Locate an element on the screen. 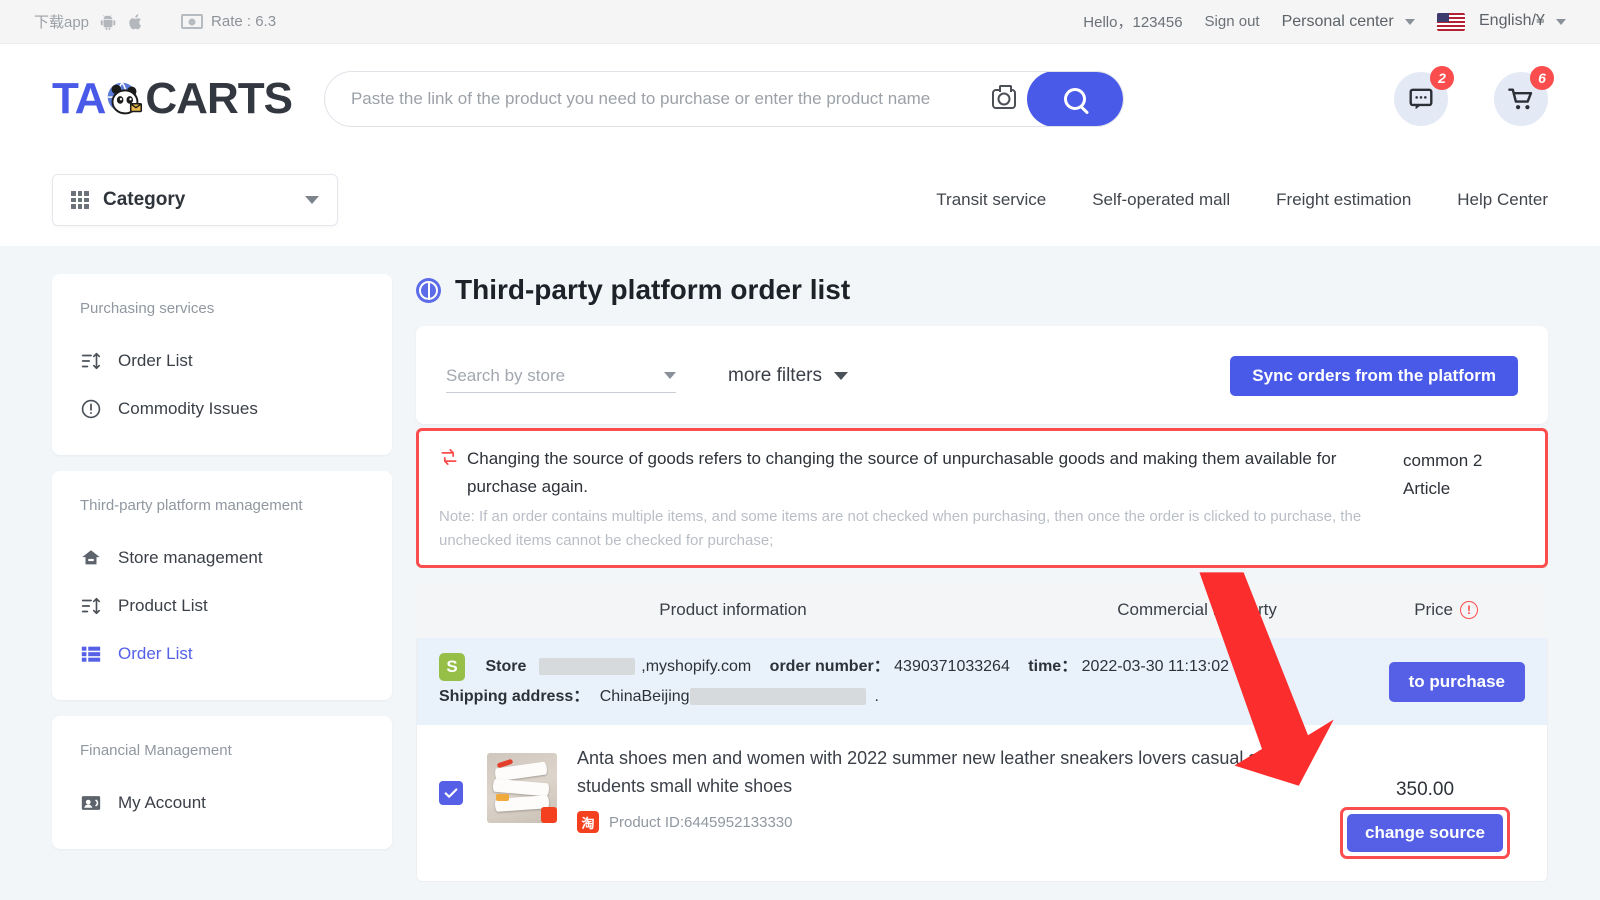 Image resolution: width=1600 pixels, height=900 pixels. item-checkbox is located at coordinates (451, 793).